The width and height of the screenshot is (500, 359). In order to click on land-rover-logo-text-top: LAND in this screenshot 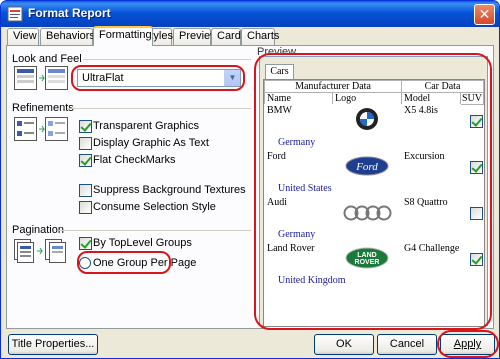, I will do `click(366, 255)`.